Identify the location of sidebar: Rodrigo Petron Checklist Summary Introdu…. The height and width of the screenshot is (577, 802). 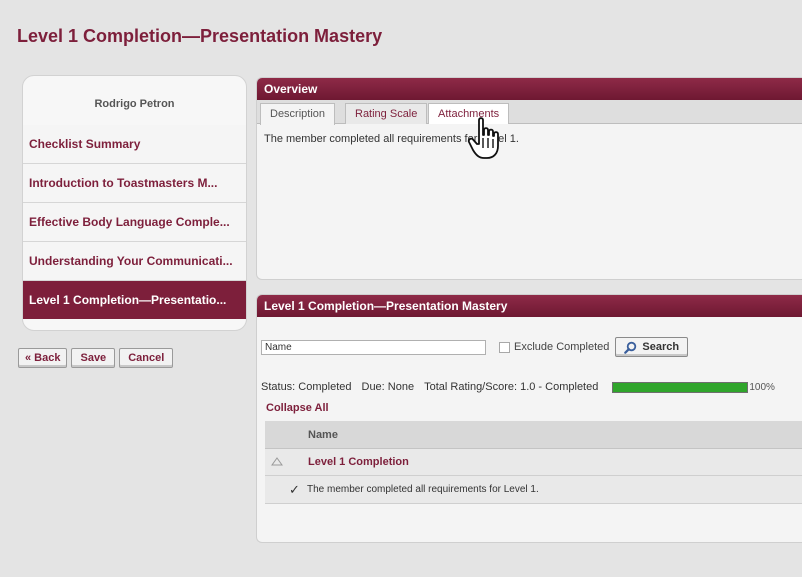
(134, 203).